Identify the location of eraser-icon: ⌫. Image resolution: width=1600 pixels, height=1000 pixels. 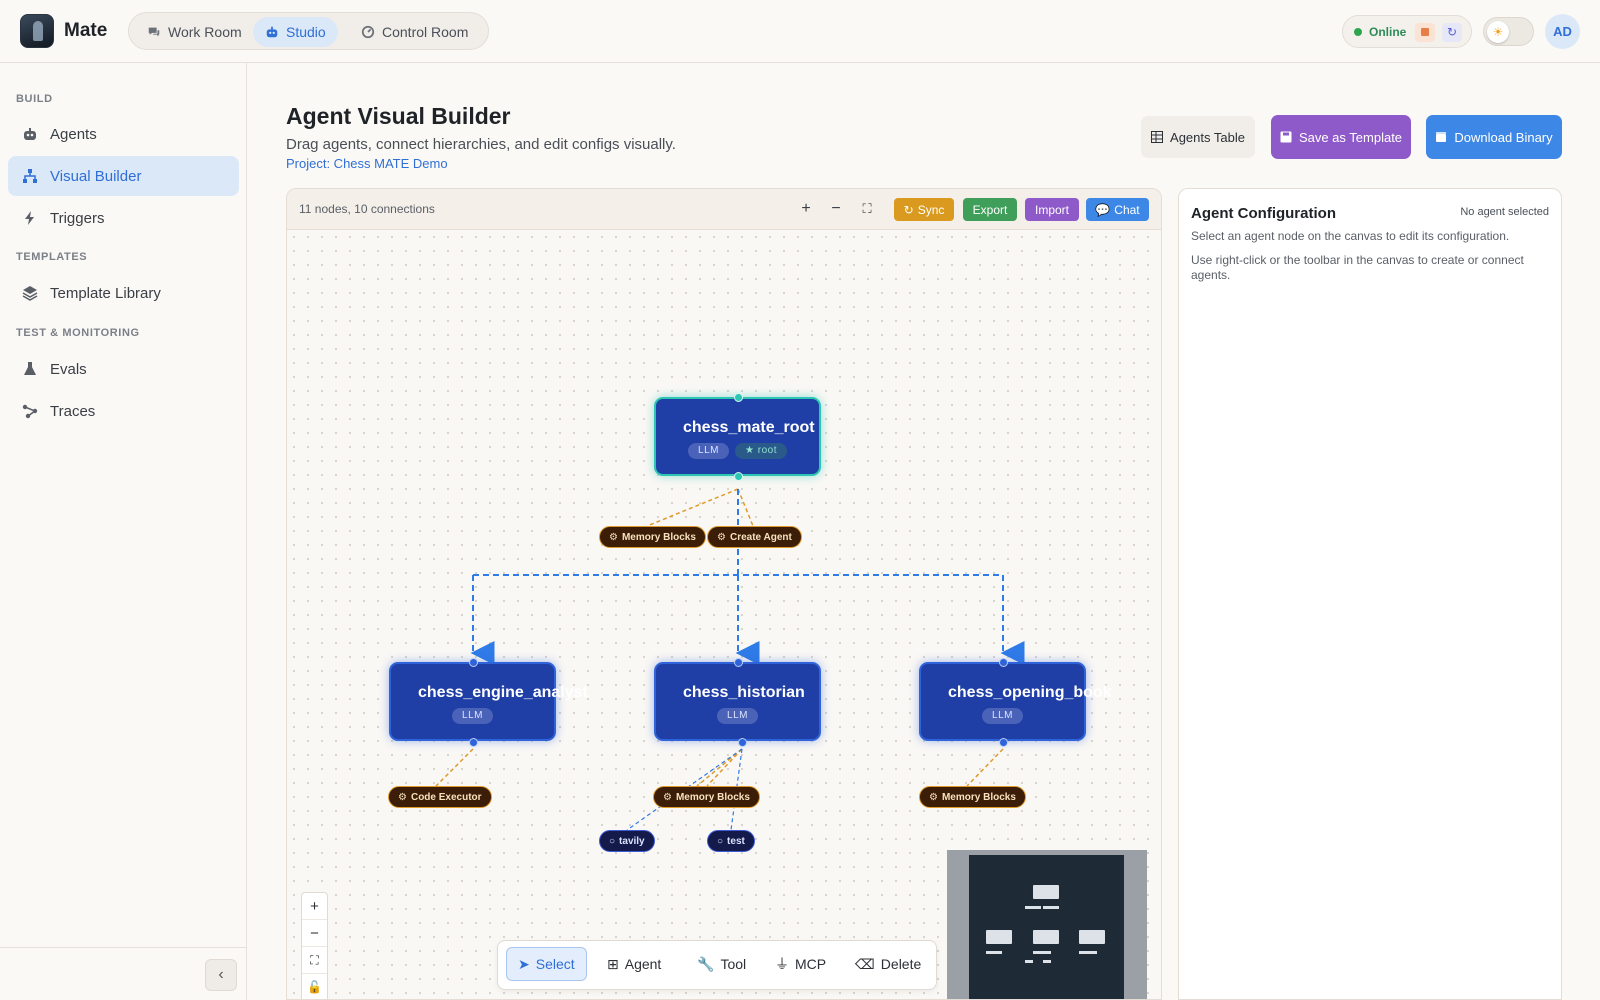
(865, 963).